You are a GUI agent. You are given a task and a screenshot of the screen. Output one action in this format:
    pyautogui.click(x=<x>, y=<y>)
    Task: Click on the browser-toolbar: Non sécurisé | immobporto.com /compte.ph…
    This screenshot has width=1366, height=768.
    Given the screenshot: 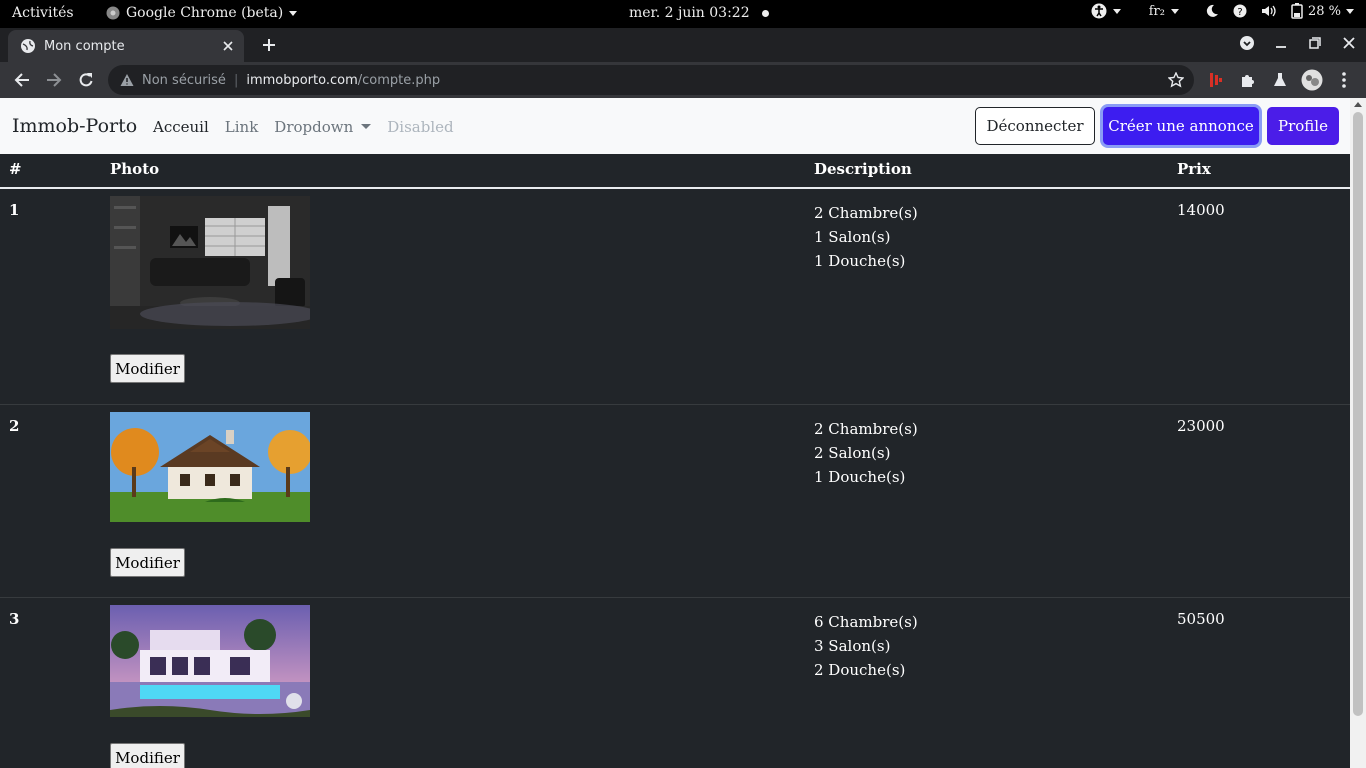 What is the action you would take?
    pyautogui.click(x=683, y=80)
    